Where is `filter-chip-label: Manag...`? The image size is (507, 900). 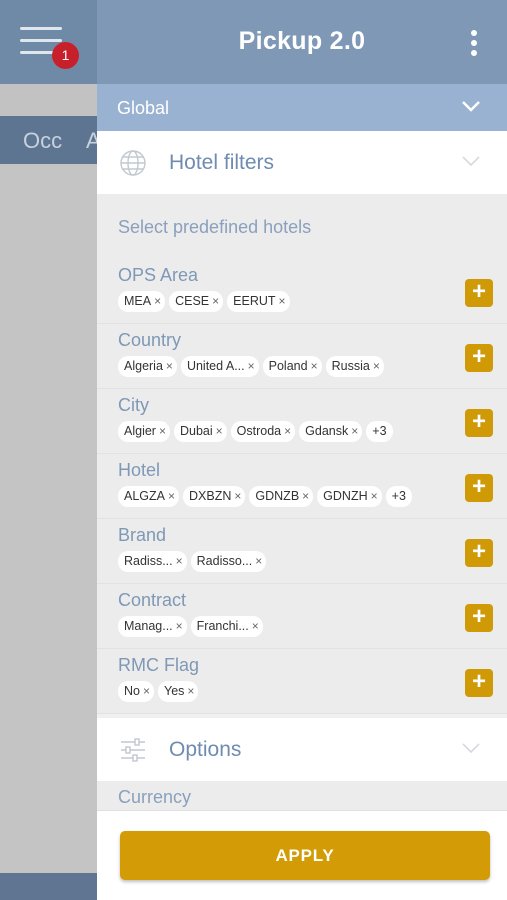
filter-chip-label: Manag... is located at coordinates (148, 626).